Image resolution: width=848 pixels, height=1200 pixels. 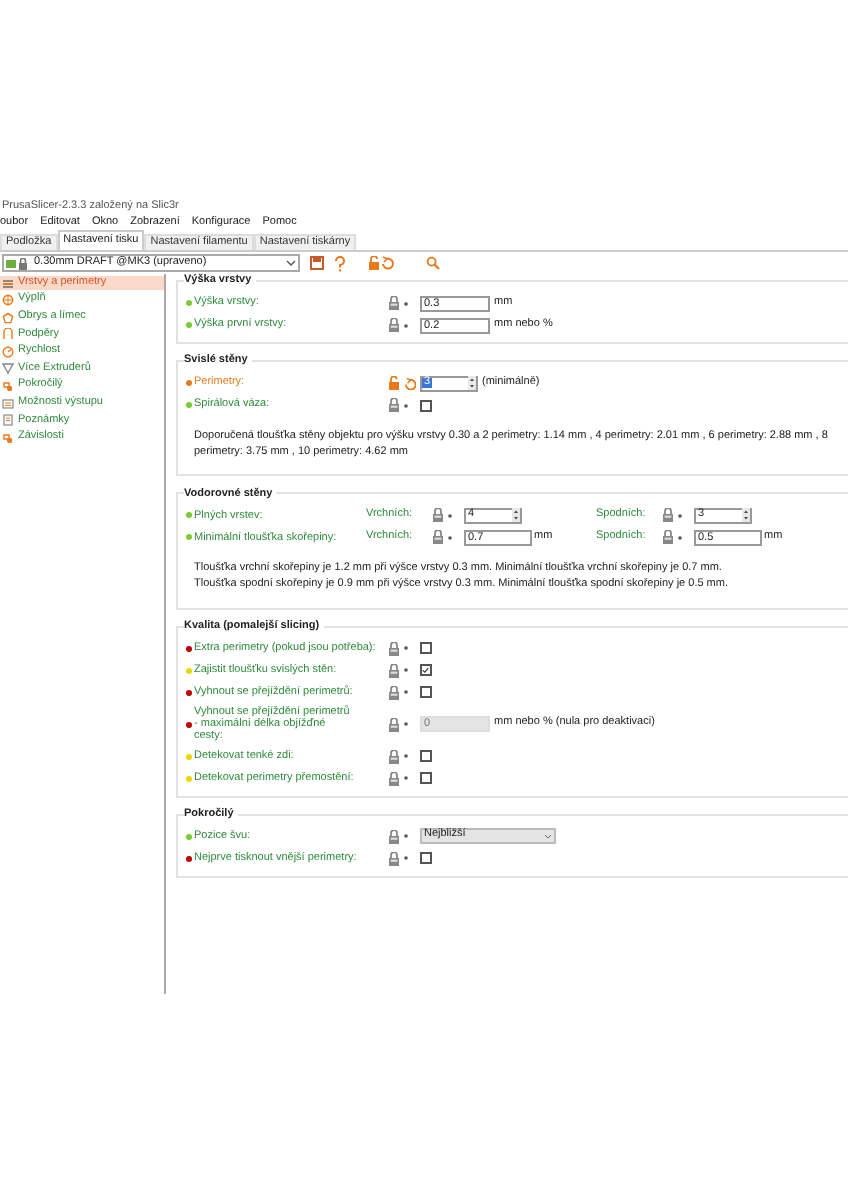 What do you see at coordinates (8, 300) in the screenshot?
I see `infill-icon` at bounding box center [8, 300].